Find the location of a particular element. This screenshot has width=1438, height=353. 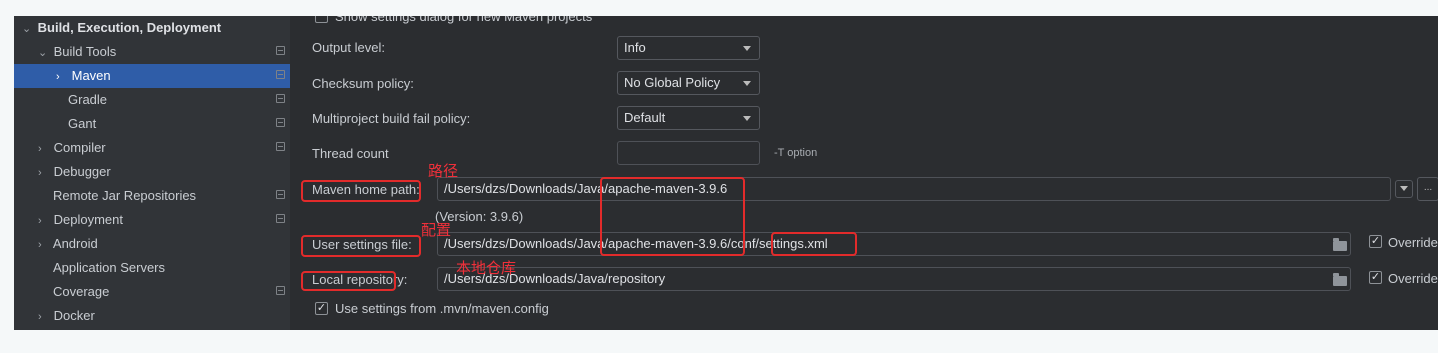

sidebar-item-label: Gradle is located at coordinates (88, 99).